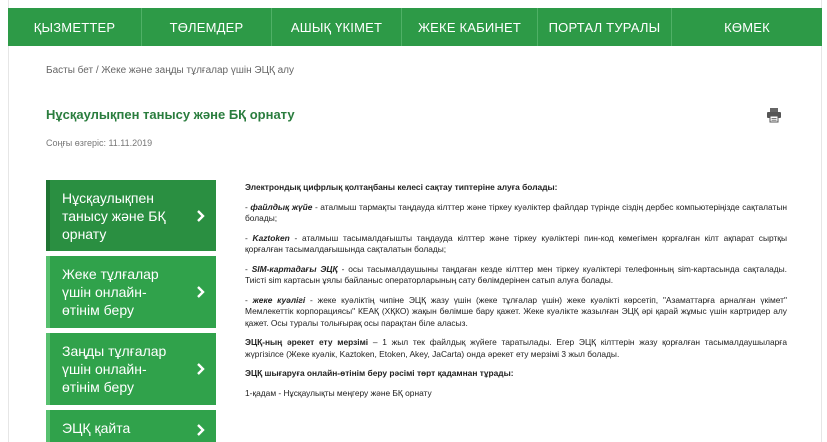  I want to click on sidebar-item-reissue: ЭЦҚ қайта шығару, so click(131, 426).